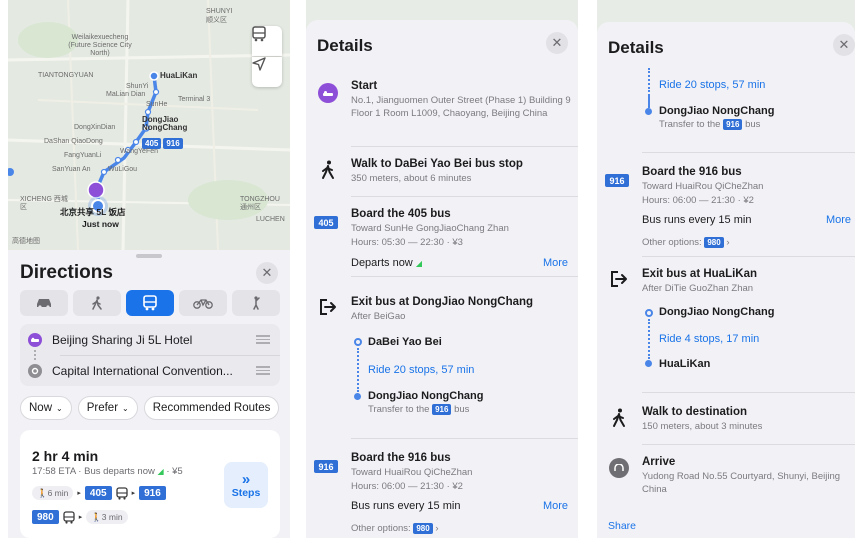 The image size is (855, 538). I want to click on board-405-title: Board the 405 bus, so click(401, 214).